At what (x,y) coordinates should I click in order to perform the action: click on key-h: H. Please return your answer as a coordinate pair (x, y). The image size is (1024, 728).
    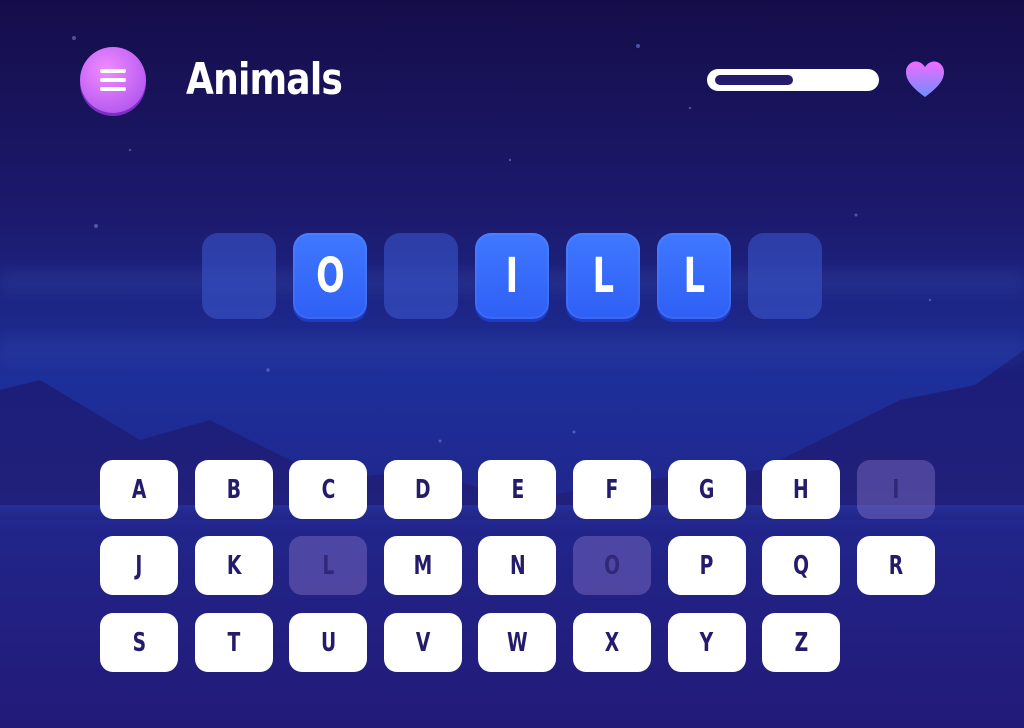
    Looking at the image, I should click on (801, 489).